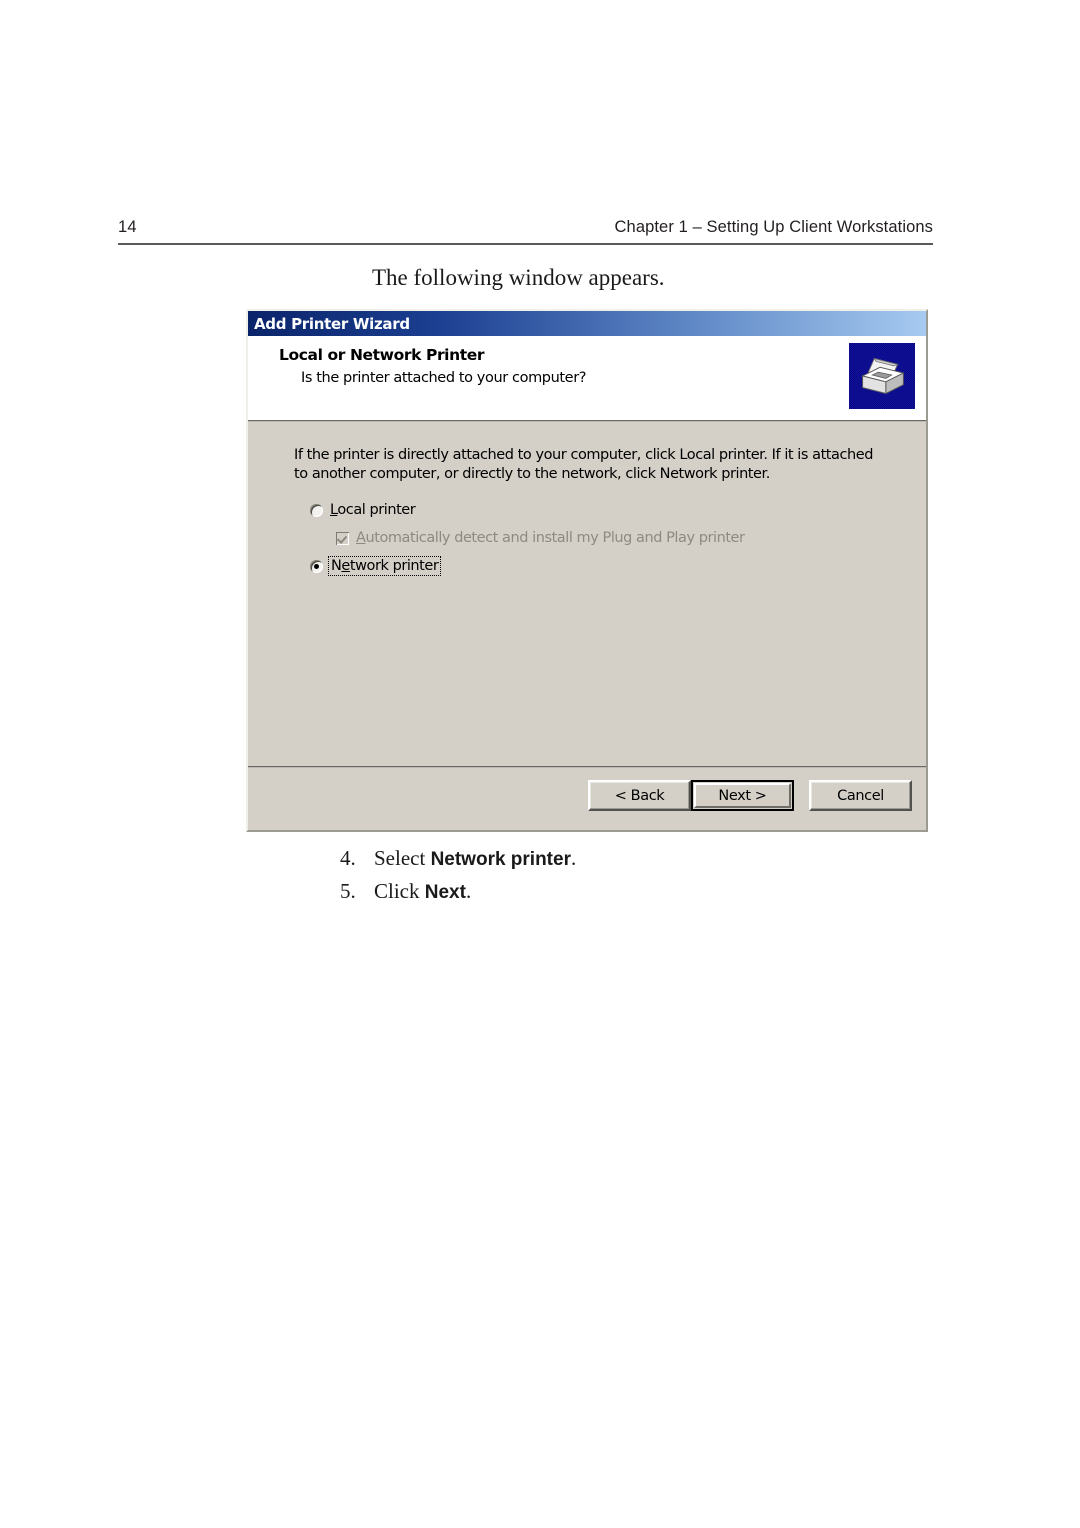  I want to click on cancel-button: Cancel, so click(860, 795).